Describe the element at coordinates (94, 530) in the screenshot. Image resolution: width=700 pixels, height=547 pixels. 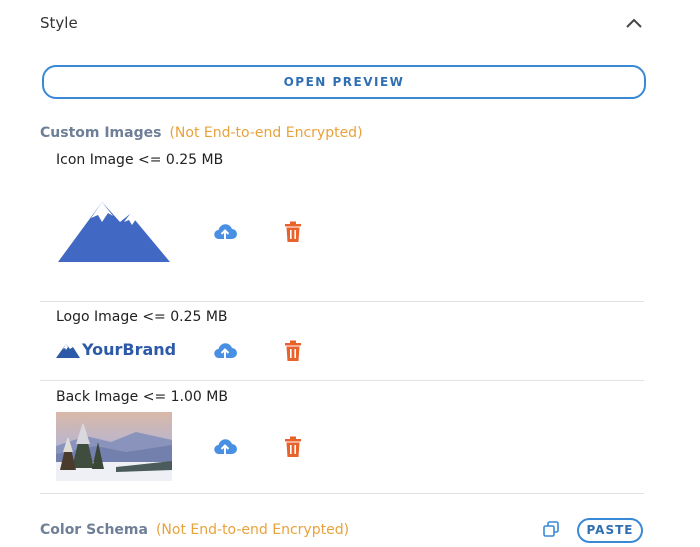
I see `color-schema-label: Color Schema` at that location.